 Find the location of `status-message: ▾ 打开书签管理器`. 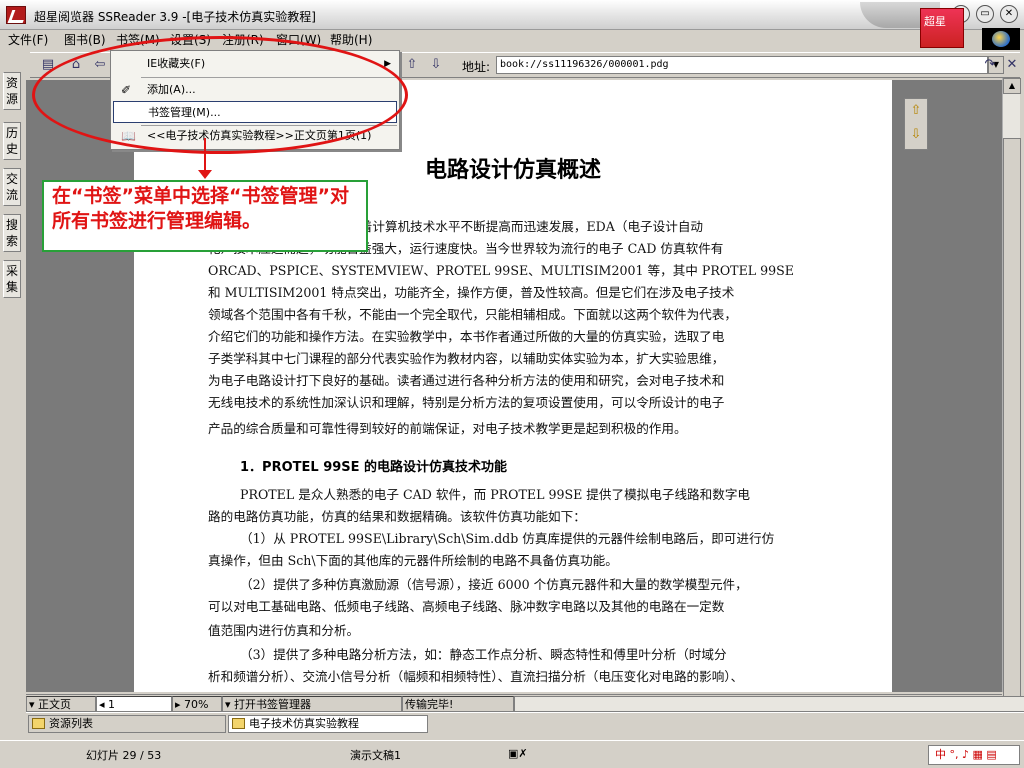

status-message: ▾ 打开书签管理器 is located at coordinates (312, 704).